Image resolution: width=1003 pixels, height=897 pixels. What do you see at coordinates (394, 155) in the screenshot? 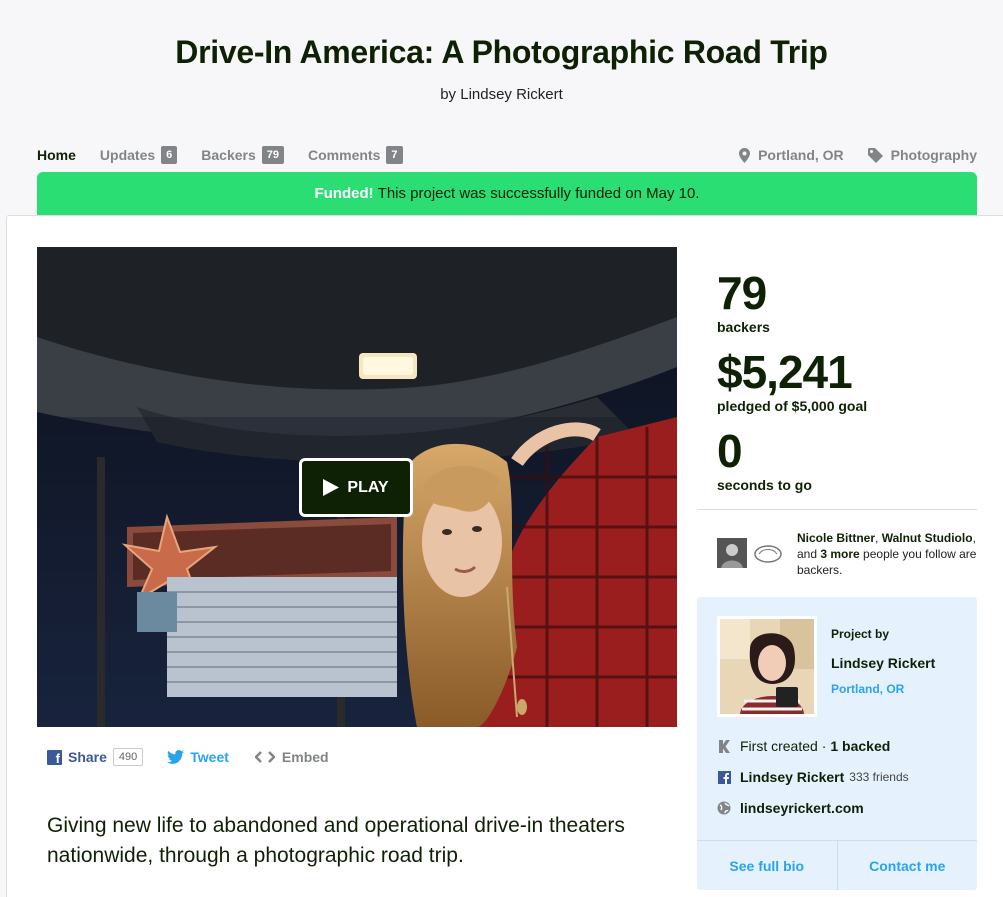
I see `comments-count-badge: 7` at bounding box center [394, 155].